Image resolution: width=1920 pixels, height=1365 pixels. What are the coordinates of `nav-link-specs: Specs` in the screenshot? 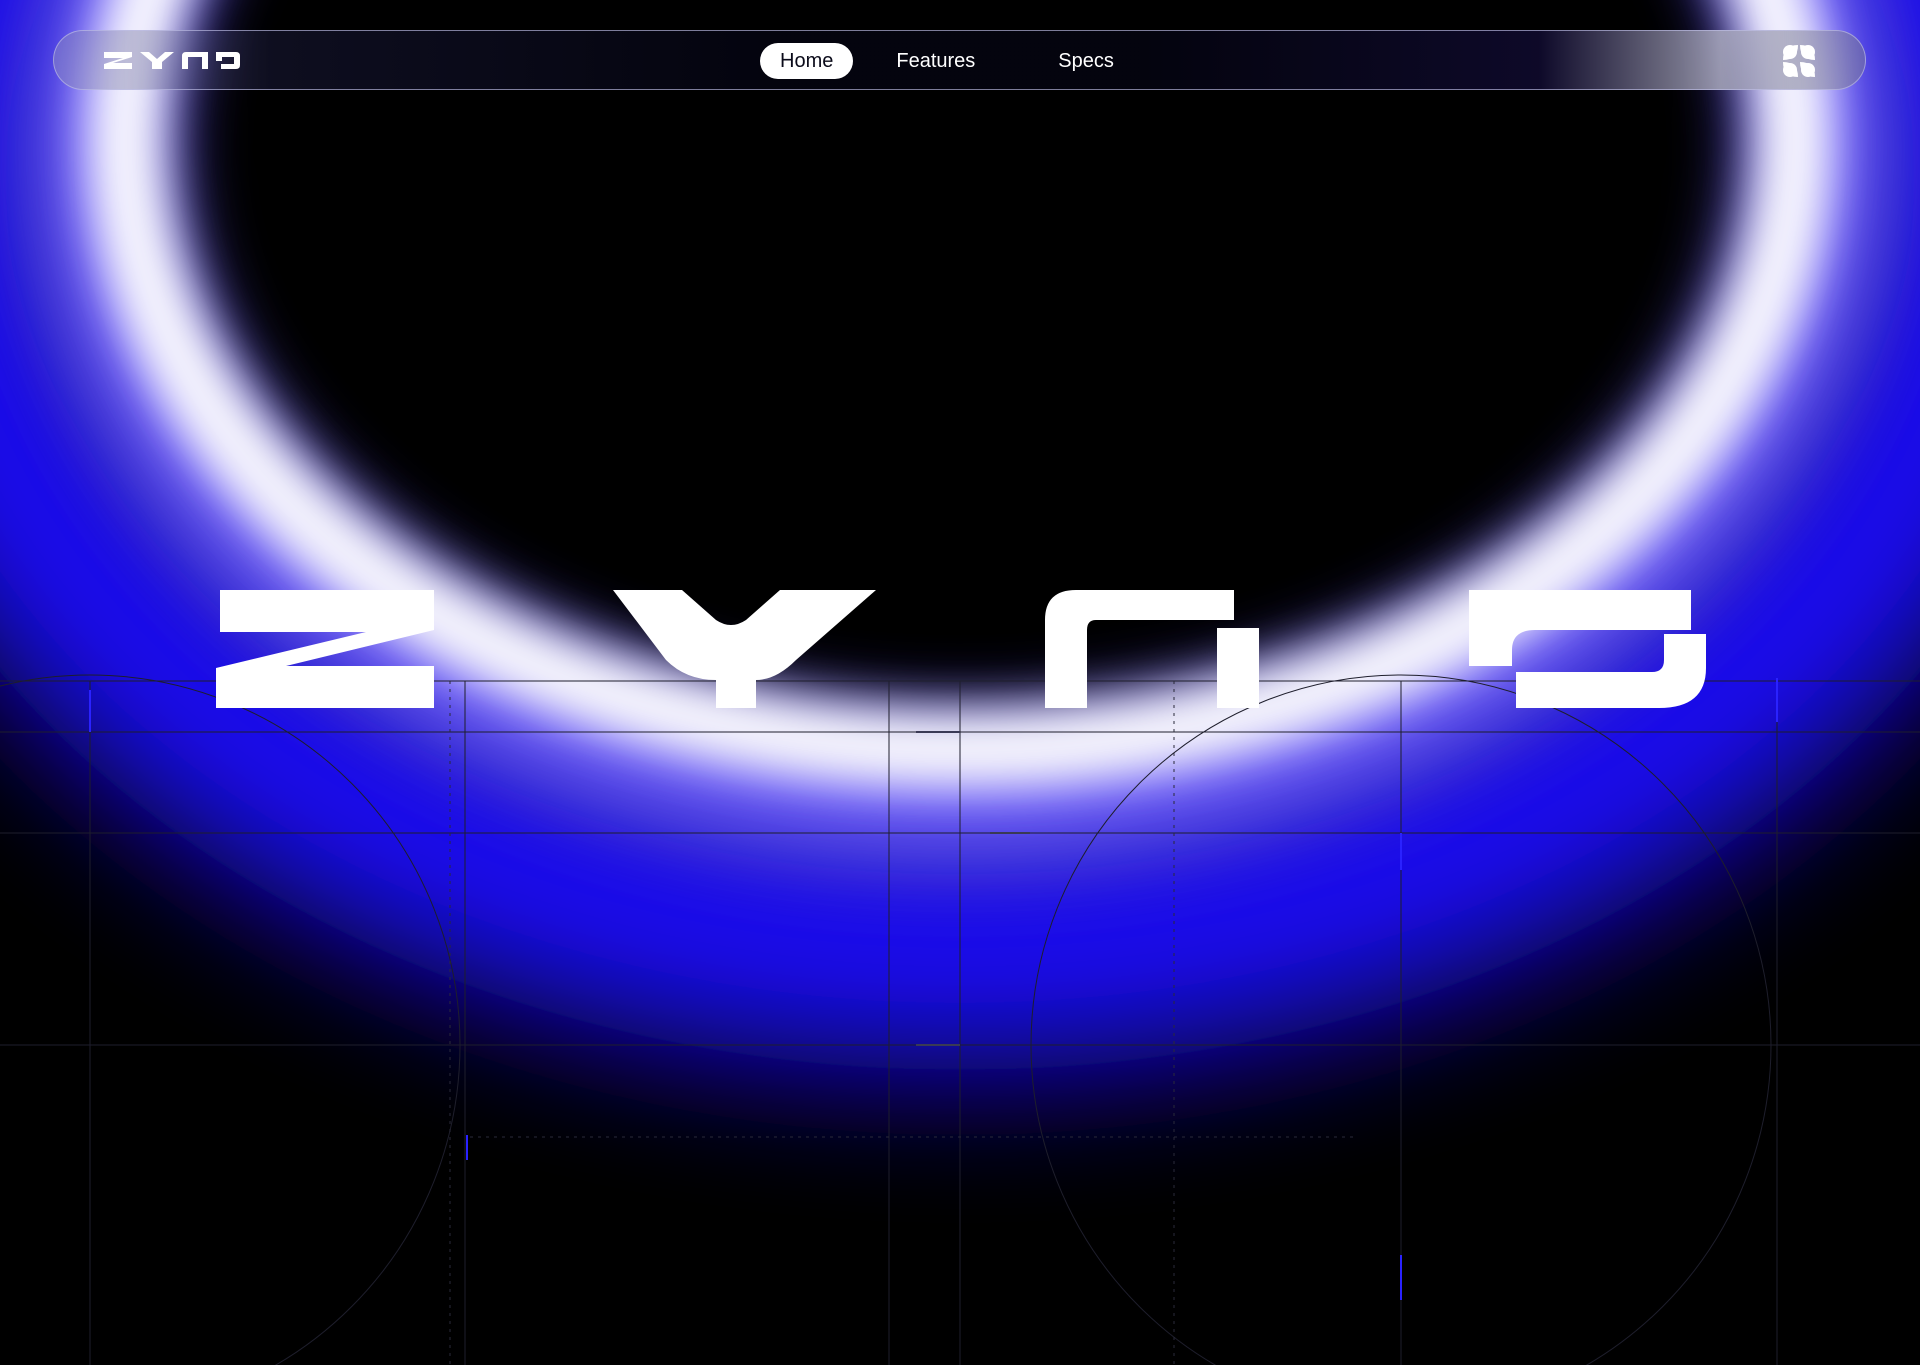 It's located at (1086, 61).